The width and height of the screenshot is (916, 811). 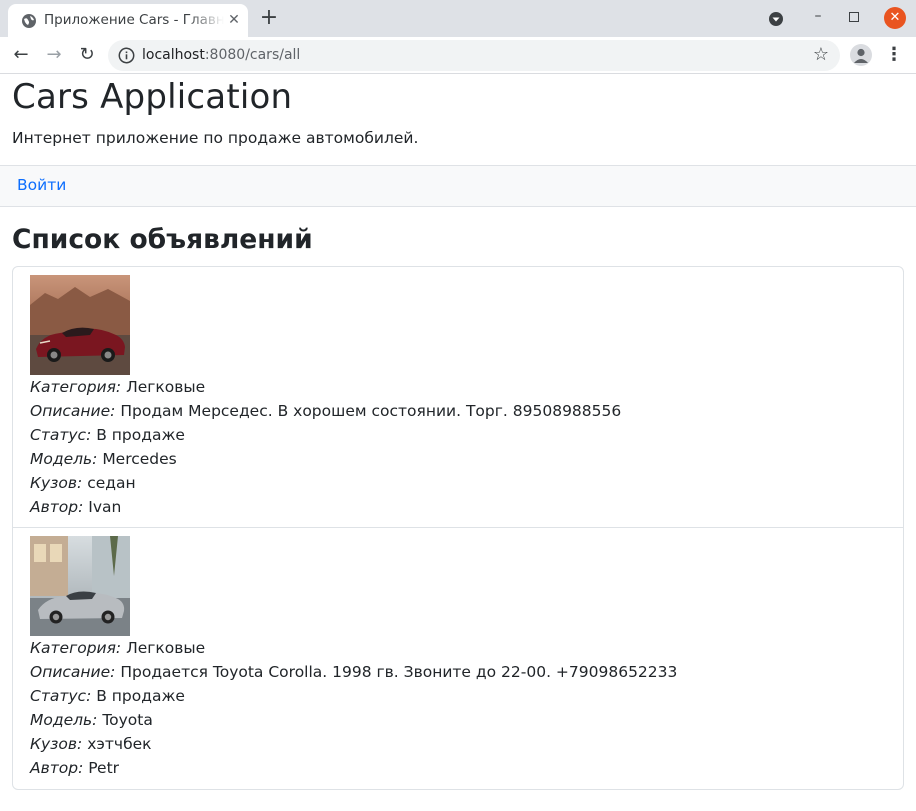 What do you see at coordinates (127, 720) in the screenshot?
I see `model-value: Toyota` at bounding box center [127, 720].